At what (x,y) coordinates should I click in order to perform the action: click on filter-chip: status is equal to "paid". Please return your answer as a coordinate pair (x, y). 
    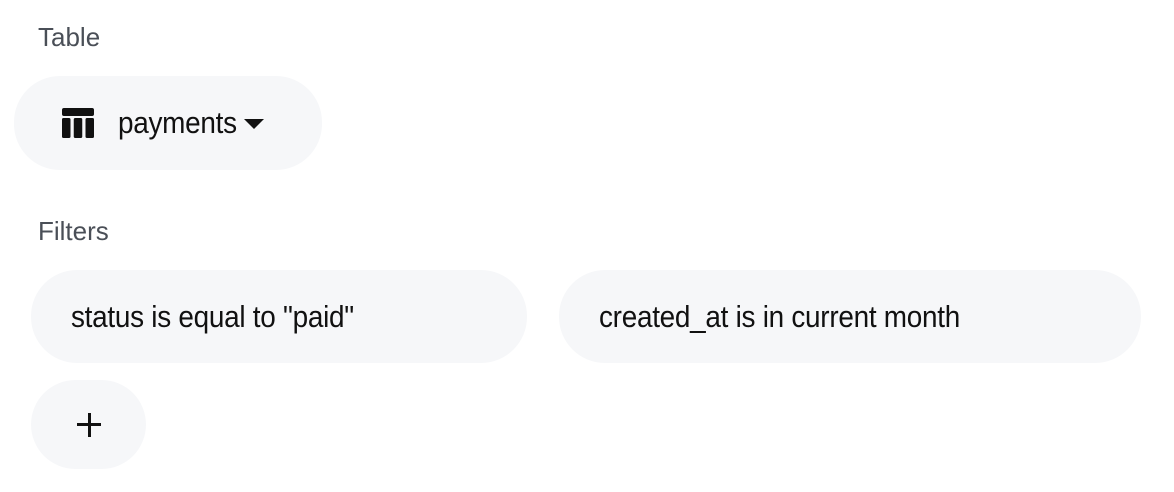
    Looking at the image, I should click on (279, 316).